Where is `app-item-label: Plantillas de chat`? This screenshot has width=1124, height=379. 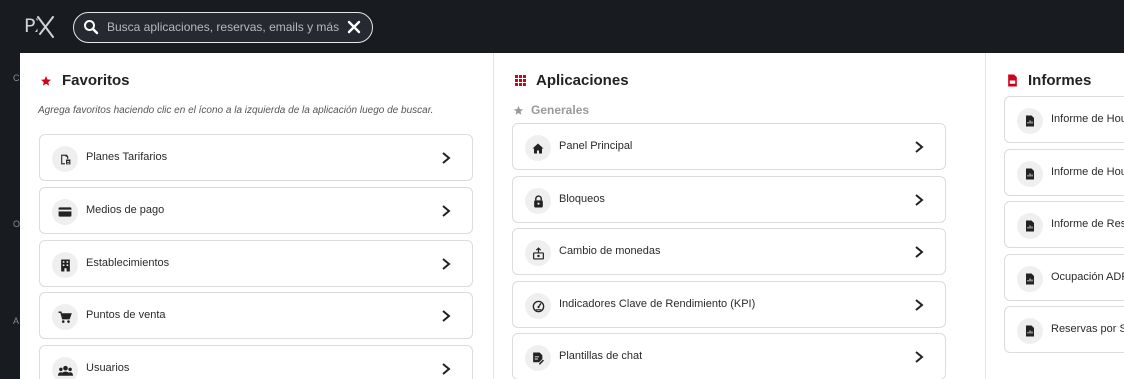 app-item-label: Plantillas de chat is located at coordinates (601, 356).